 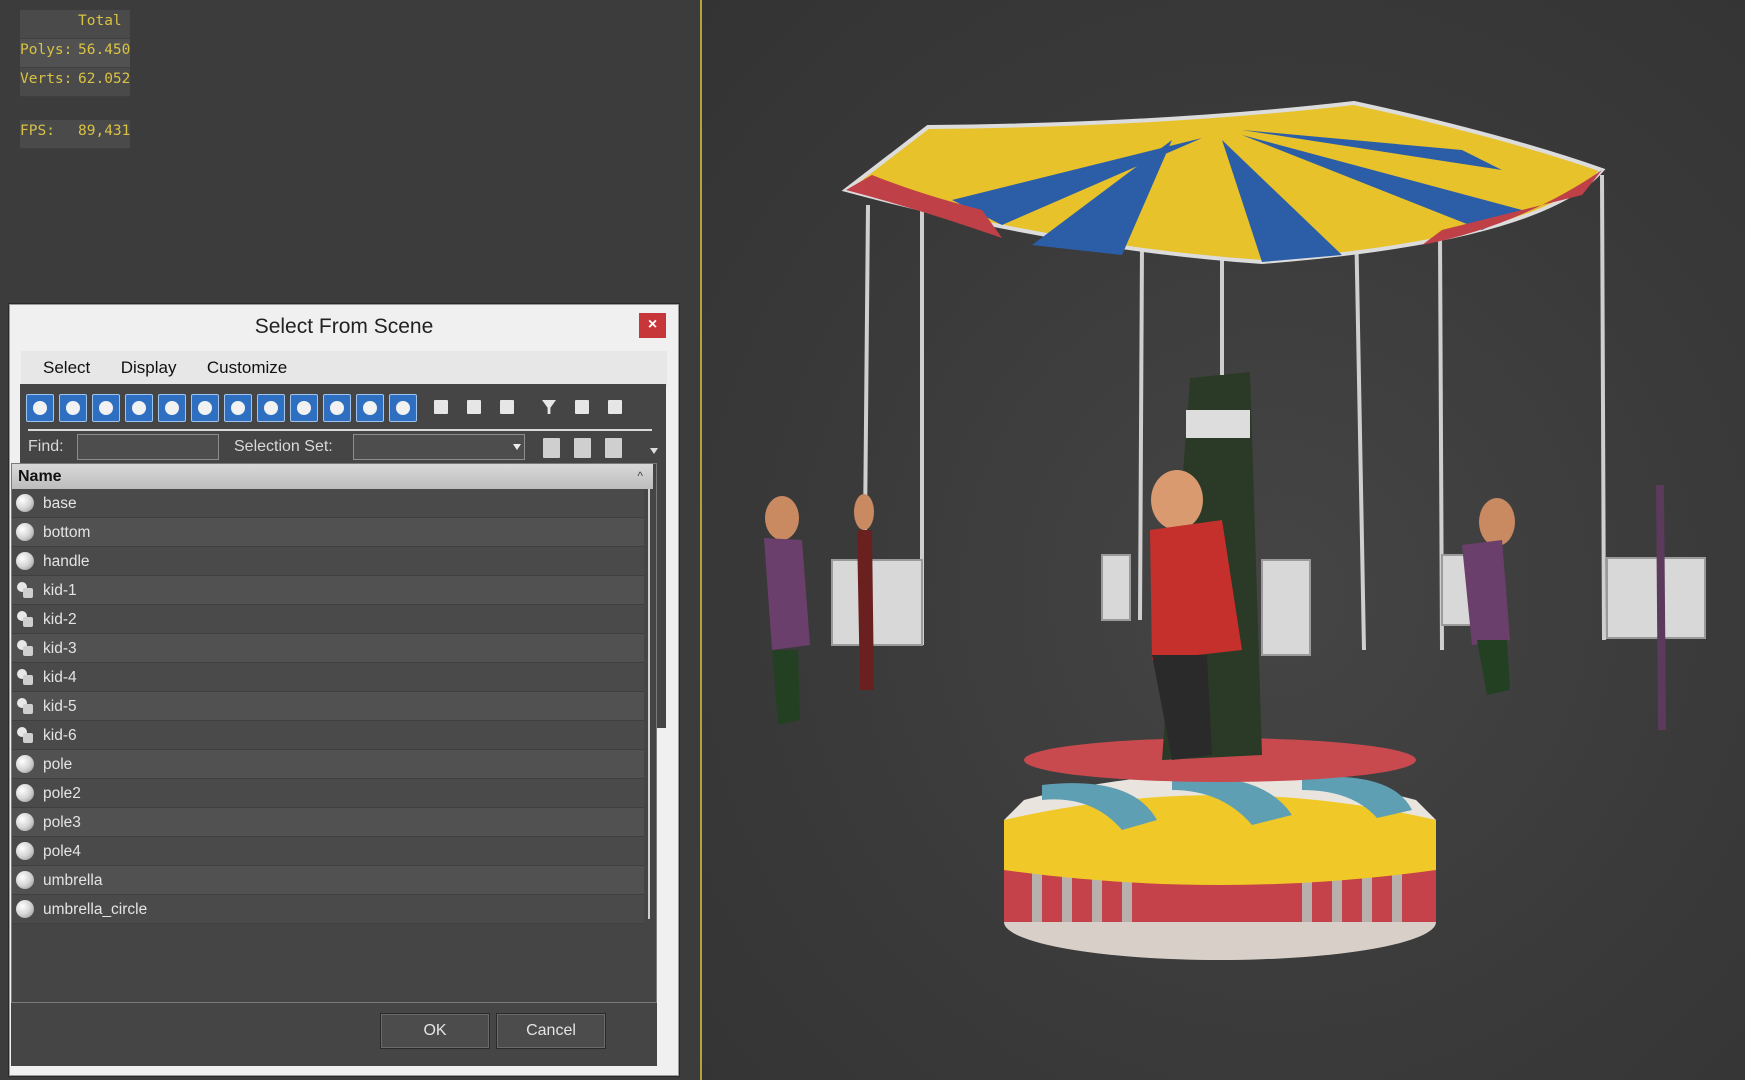 I want to click on display-xrefs-icon, so click(x=271, y=408).